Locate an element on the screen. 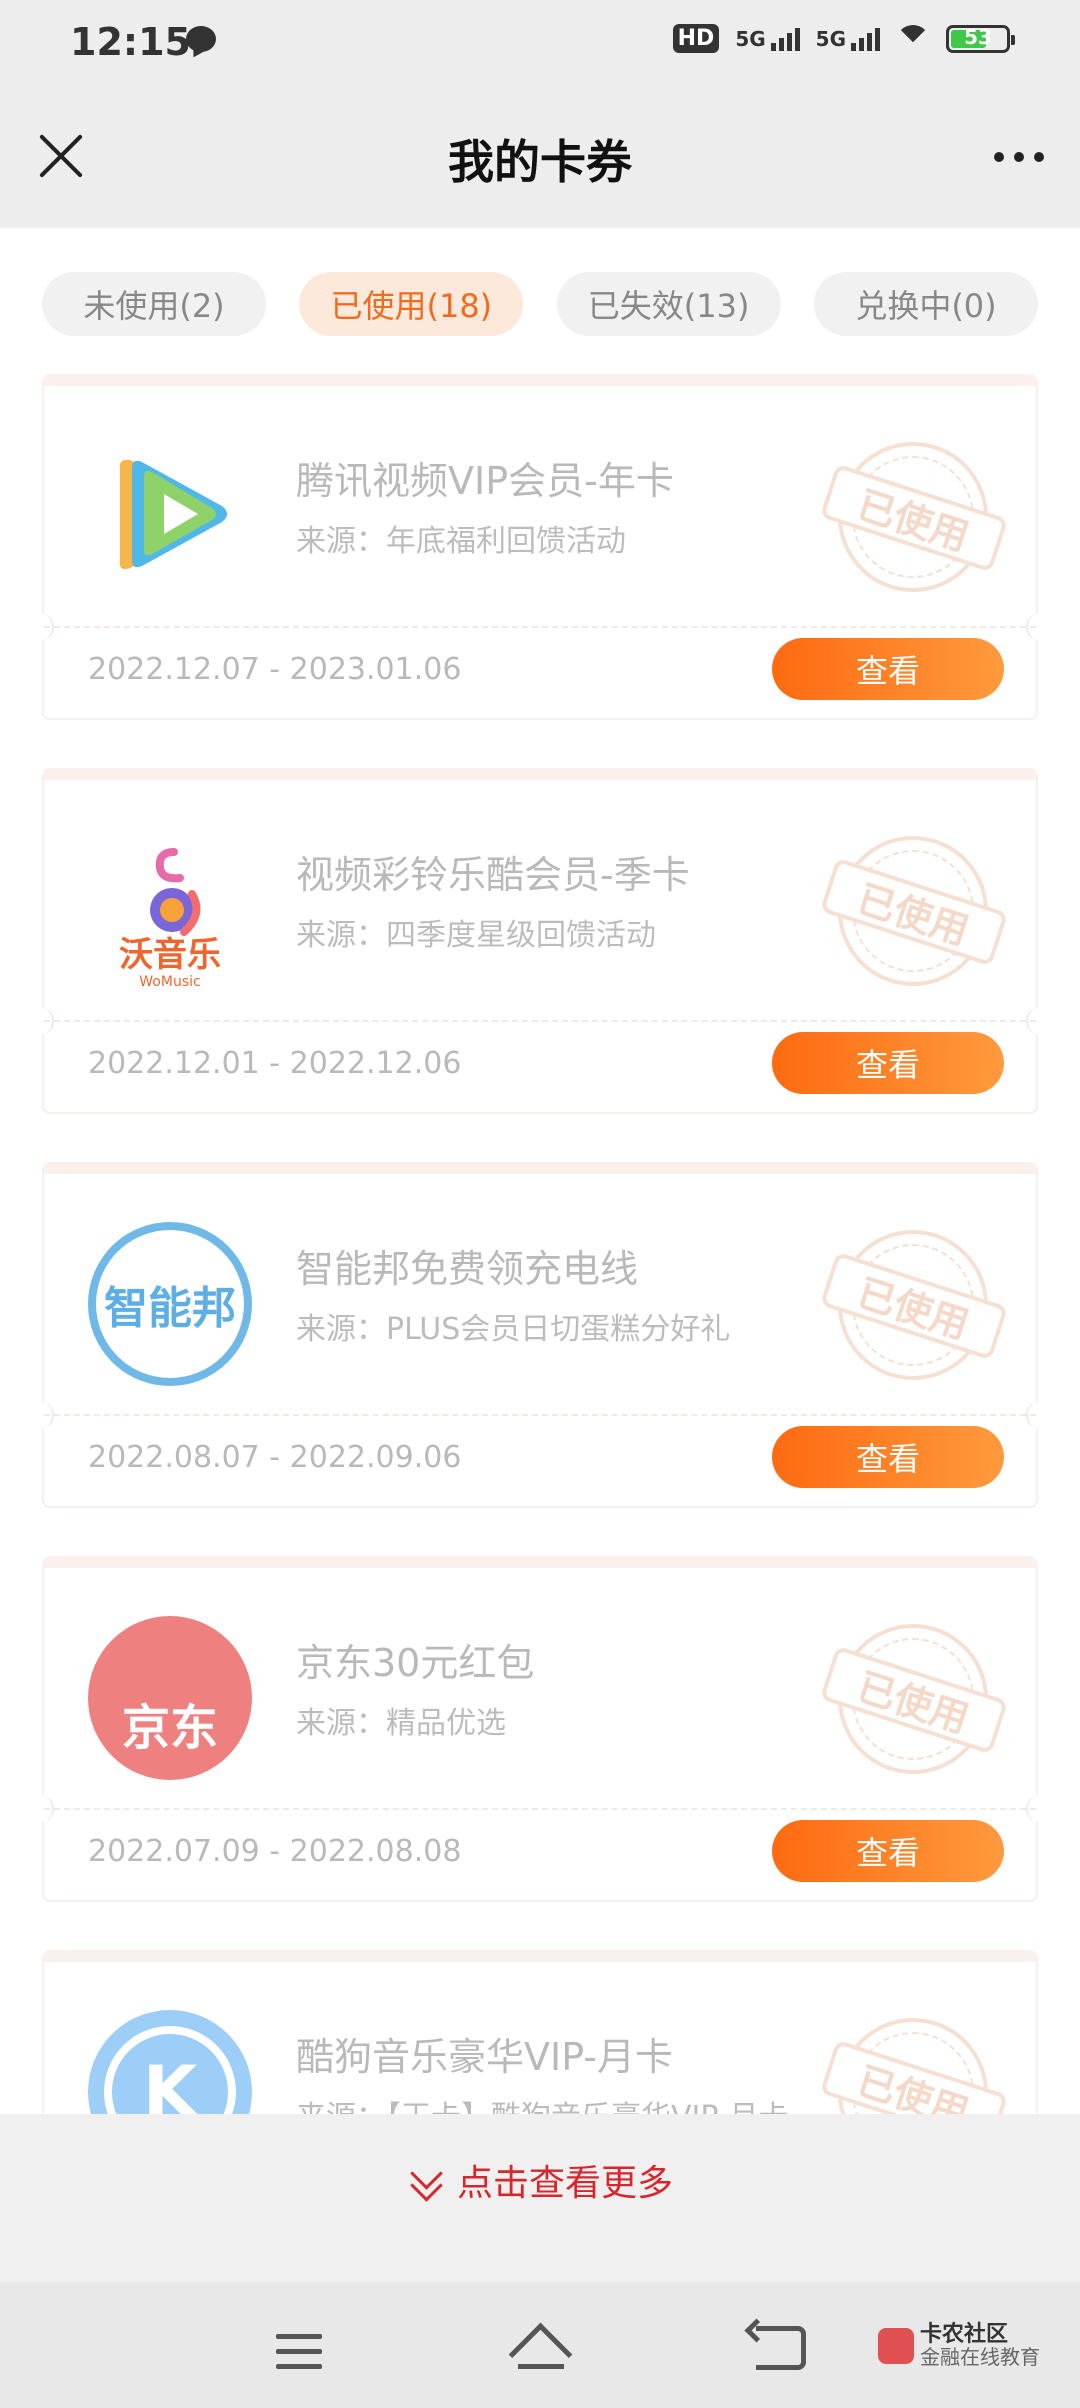  battery-icon: 53 is located at coordinates (980, 38).